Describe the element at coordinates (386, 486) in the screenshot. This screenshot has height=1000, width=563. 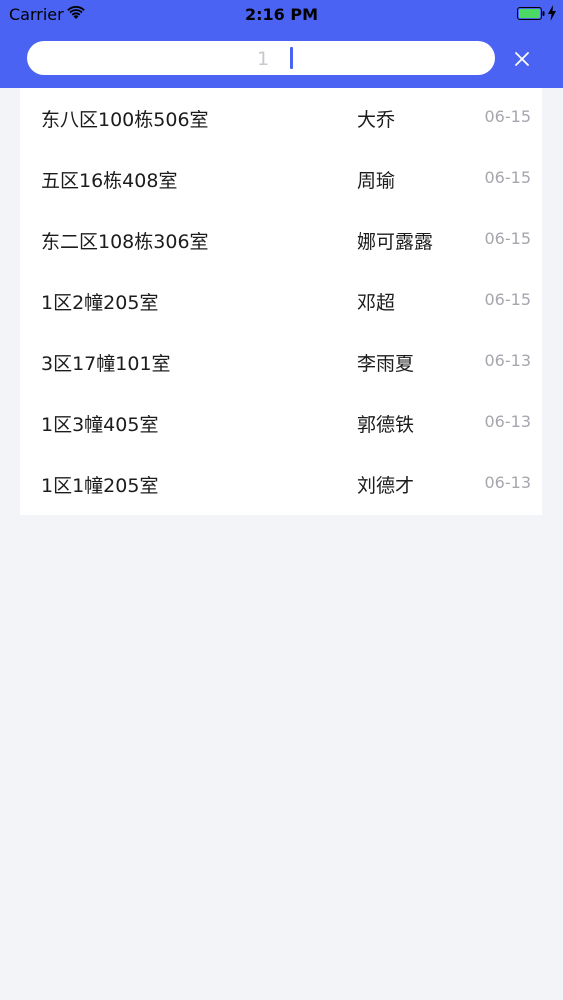
I see `resident-name: 刘德才` at that location.